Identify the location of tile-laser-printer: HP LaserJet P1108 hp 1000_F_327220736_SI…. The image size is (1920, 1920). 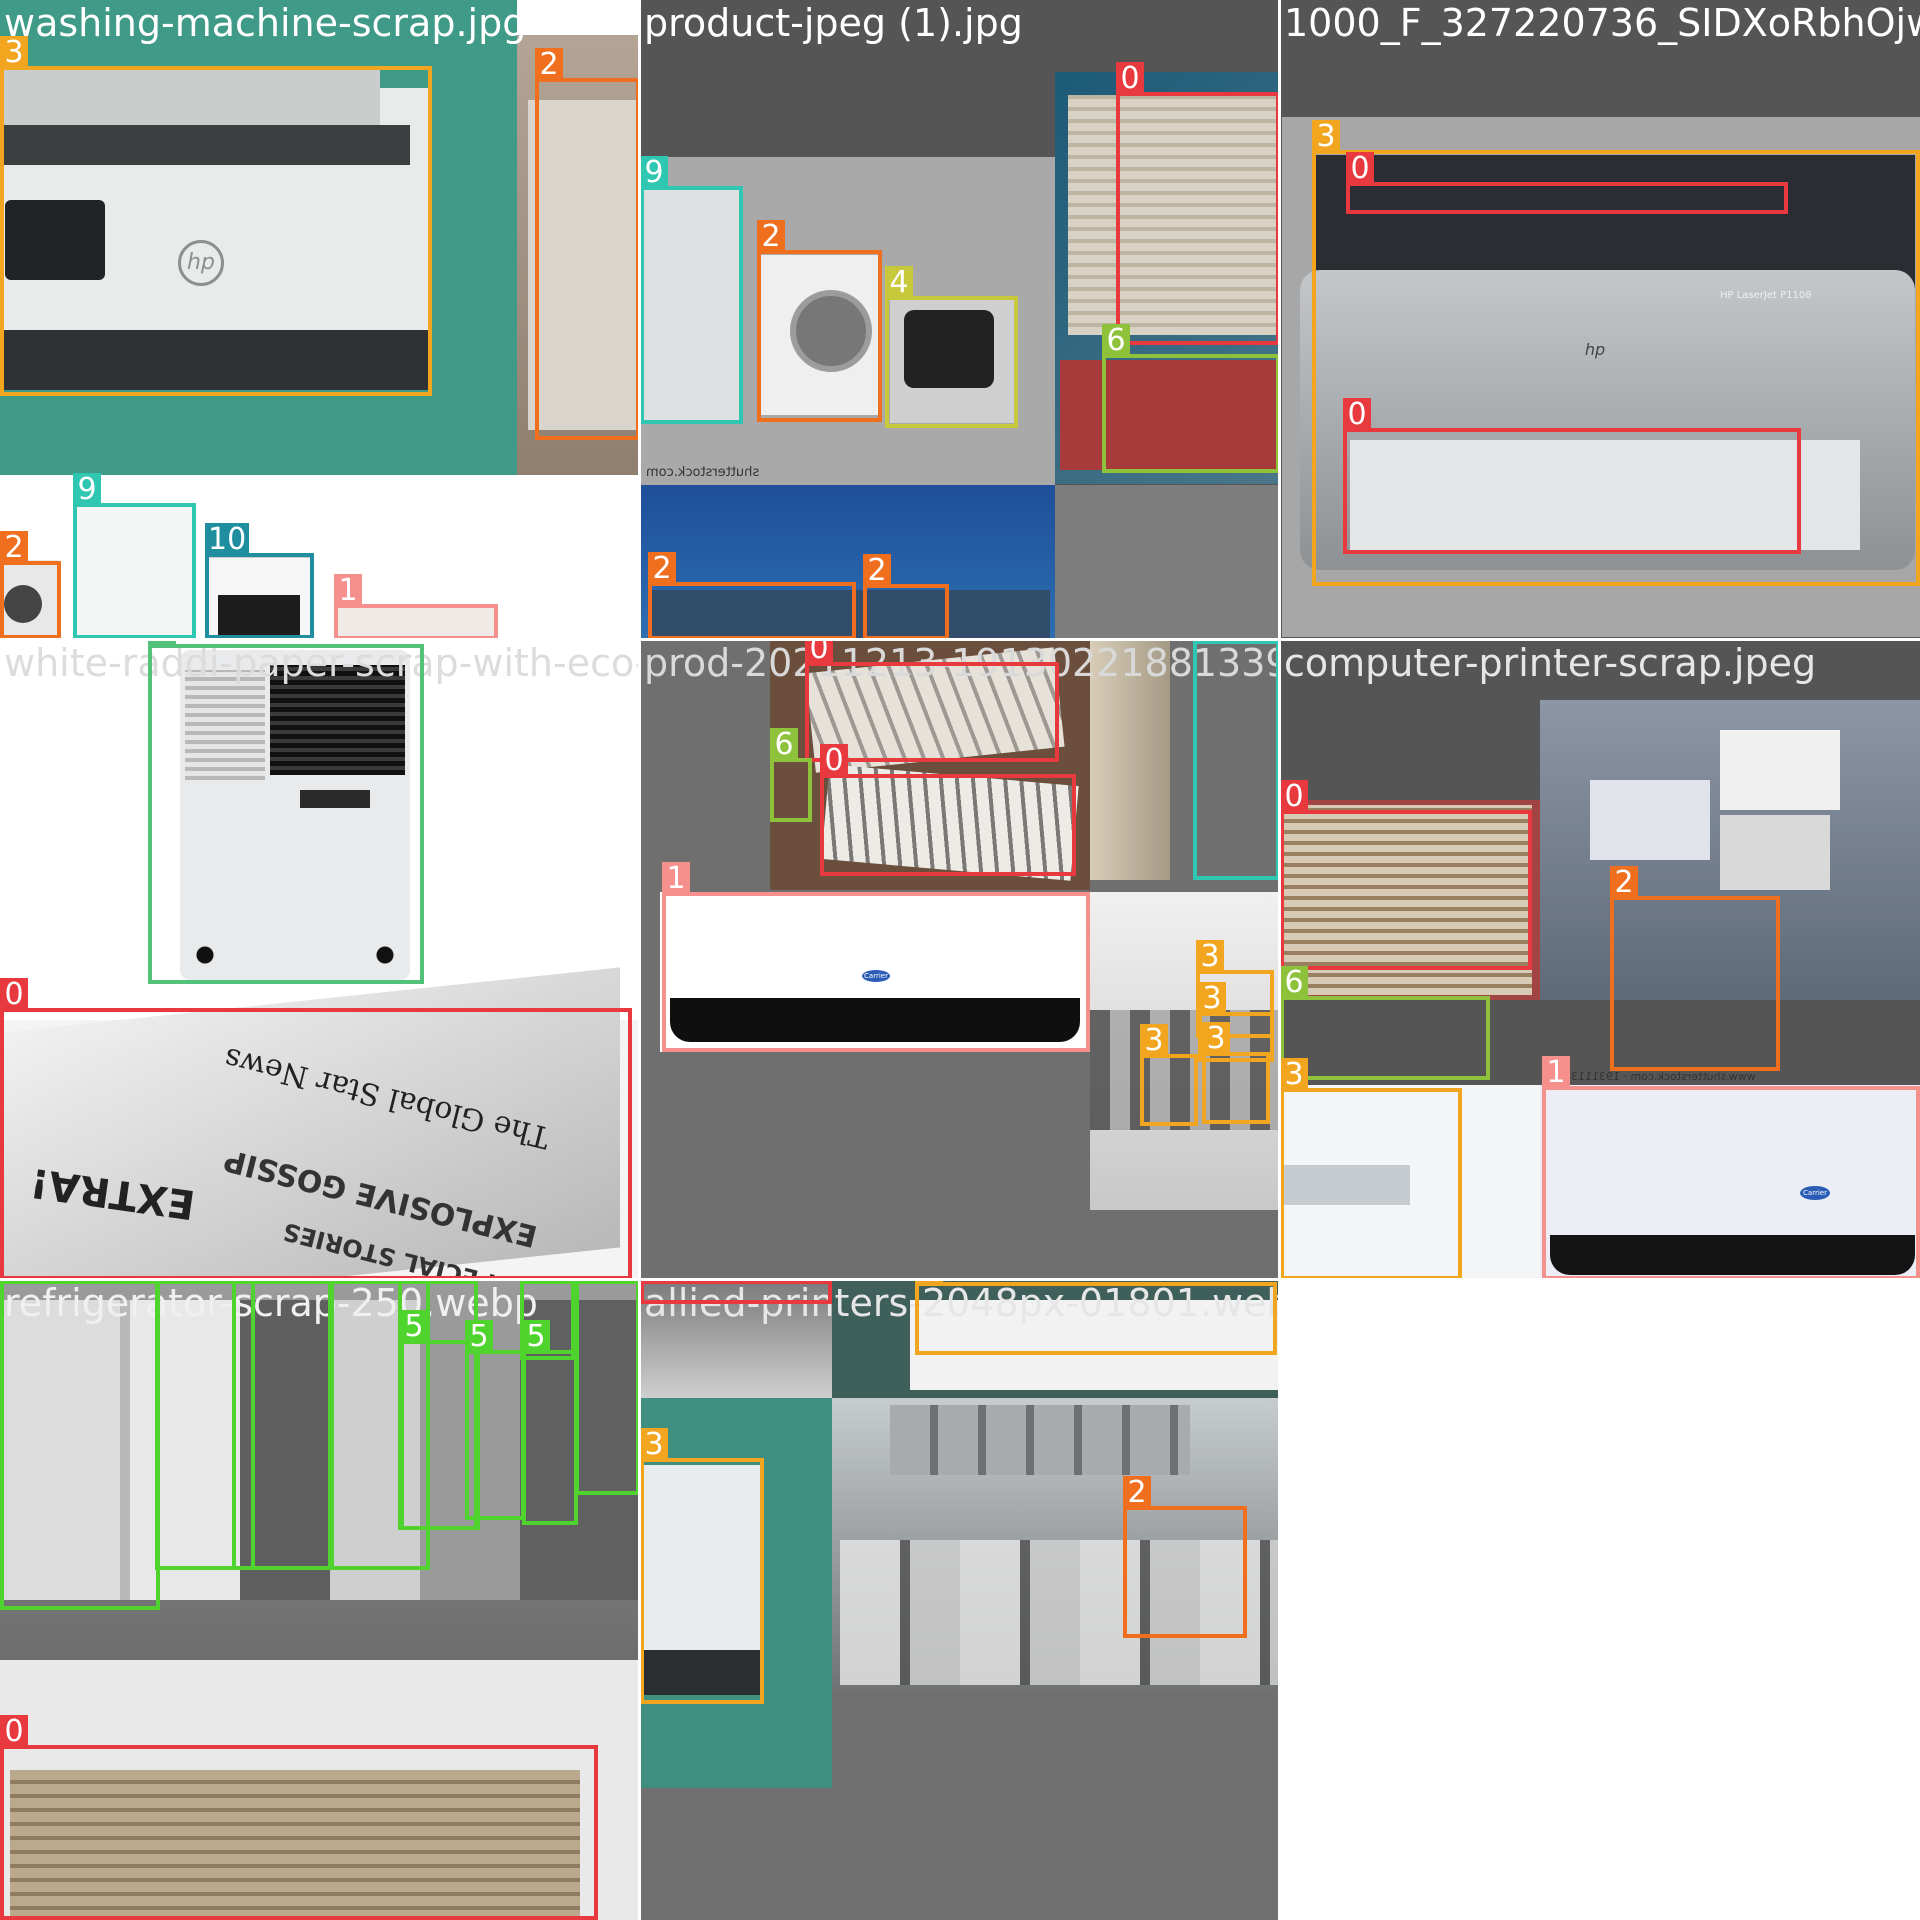
(1600, 320).